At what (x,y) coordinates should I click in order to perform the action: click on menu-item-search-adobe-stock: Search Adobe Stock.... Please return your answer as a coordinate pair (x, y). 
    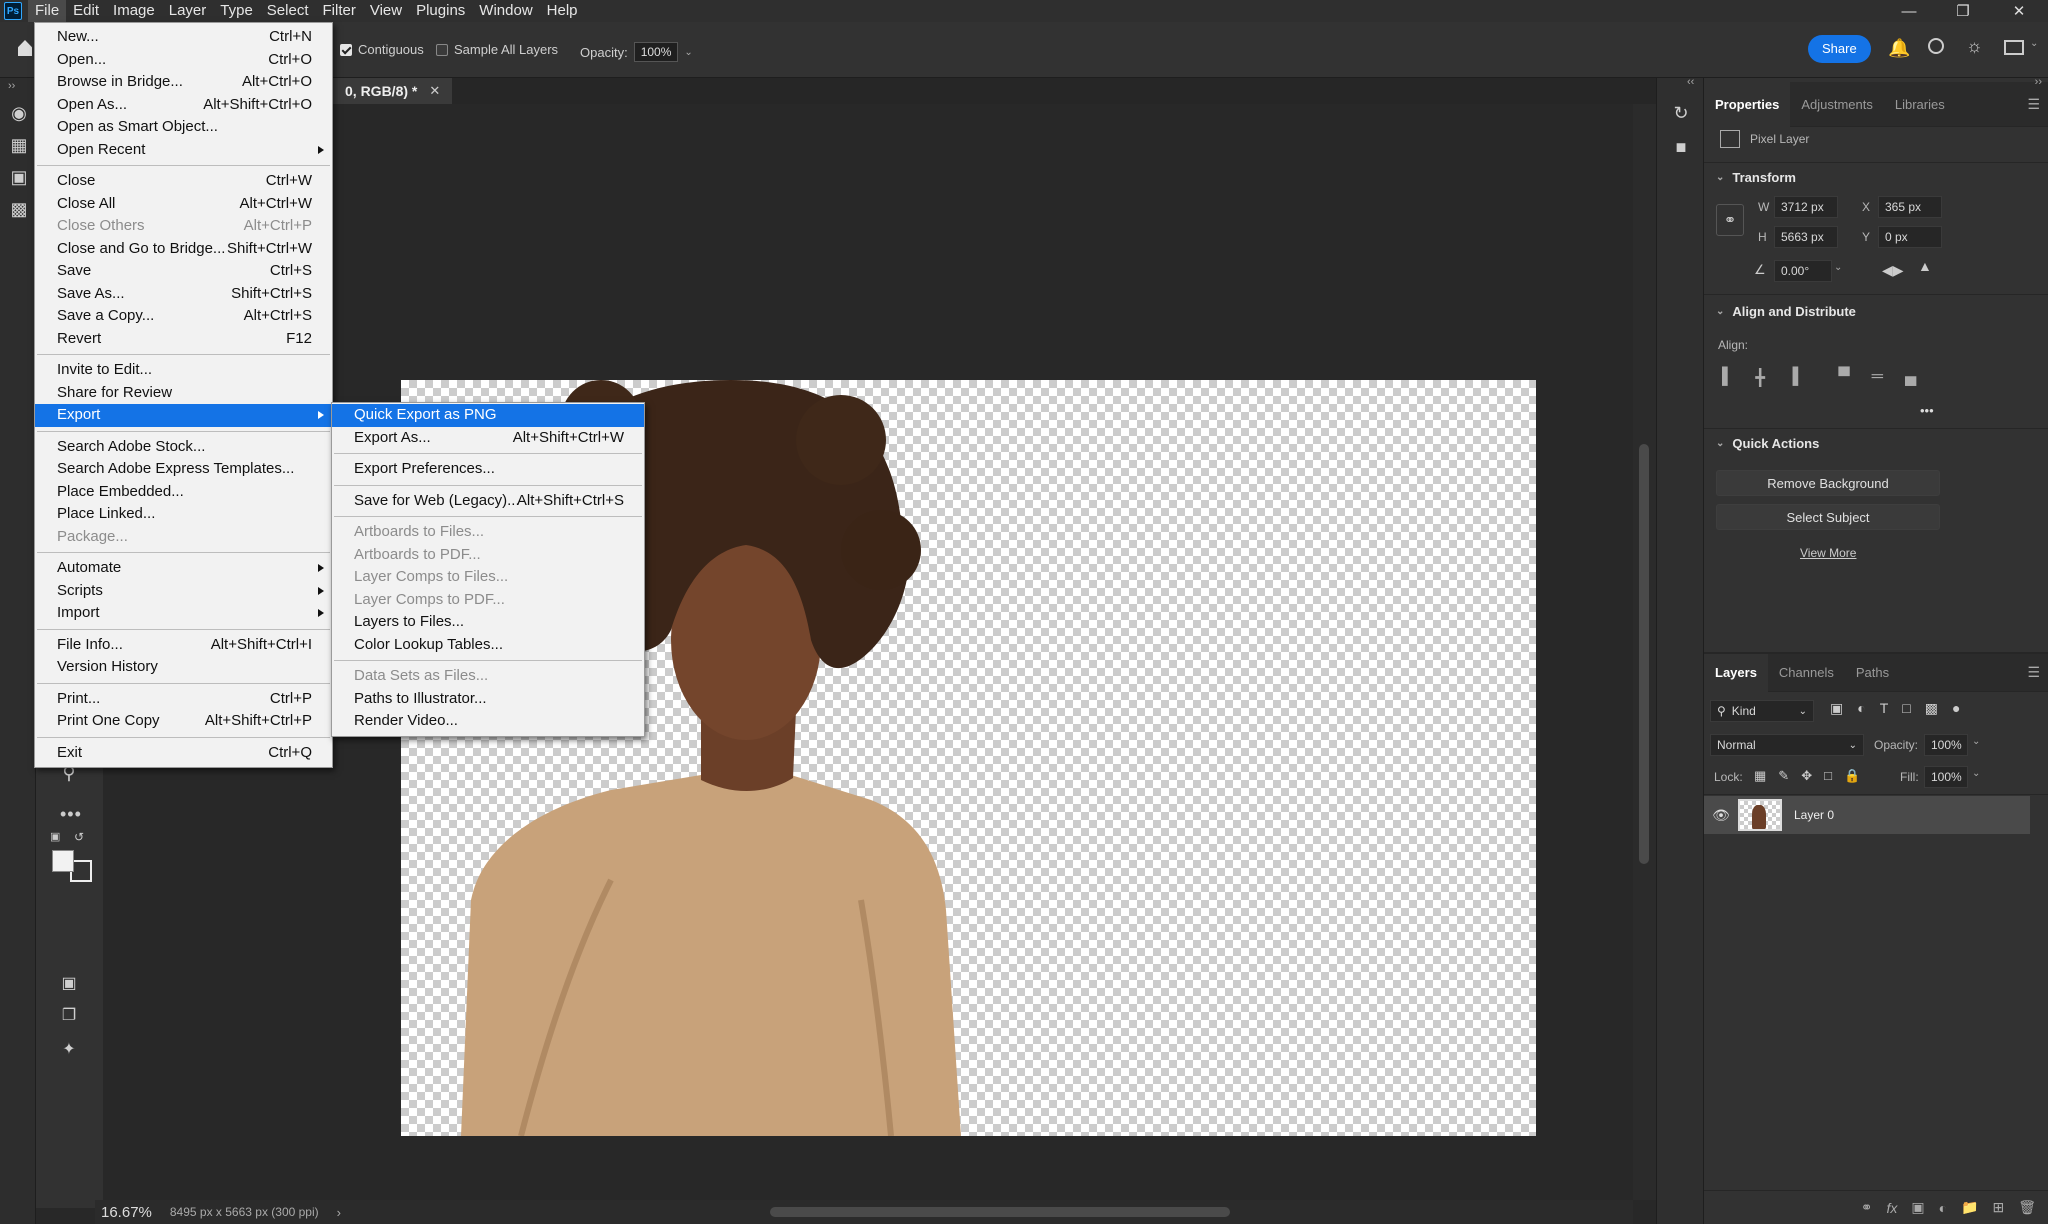
    Looking at the image, I should click on (183, 447).